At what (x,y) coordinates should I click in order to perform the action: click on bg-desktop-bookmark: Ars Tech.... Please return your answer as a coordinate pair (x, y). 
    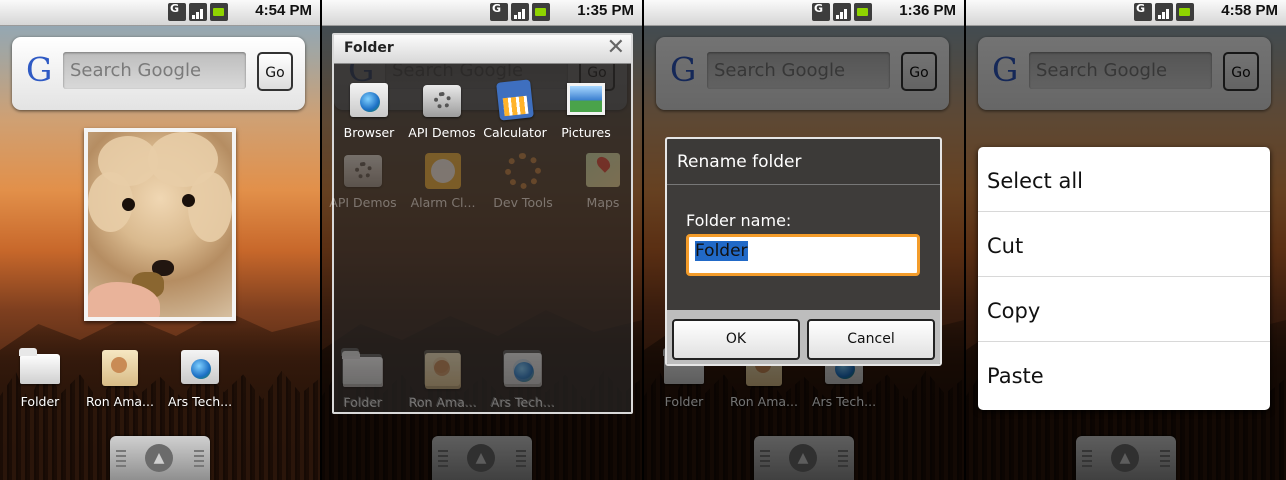
    Looking at the image, I should click on (523, 379).